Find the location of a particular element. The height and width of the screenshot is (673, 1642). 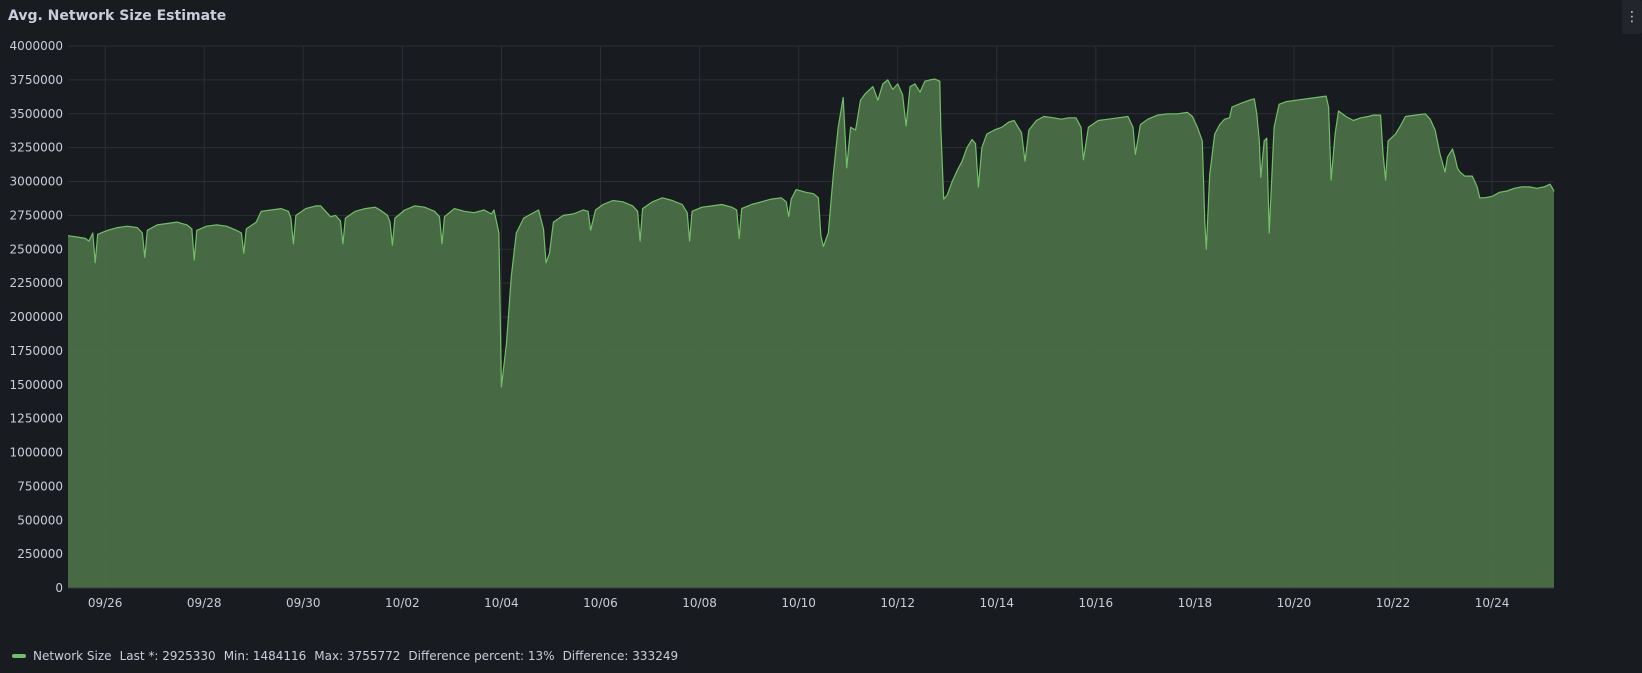

y-tick-label: 3750000 is located at coordinates (36, 80).